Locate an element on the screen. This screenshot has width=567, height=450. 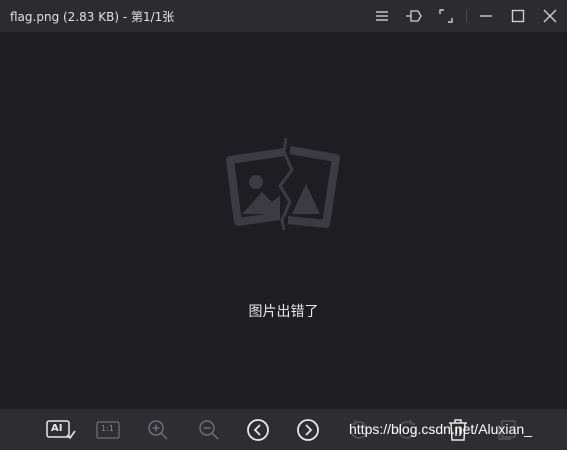
ai-enhance-button: AI is located at coordinates (61, 430).